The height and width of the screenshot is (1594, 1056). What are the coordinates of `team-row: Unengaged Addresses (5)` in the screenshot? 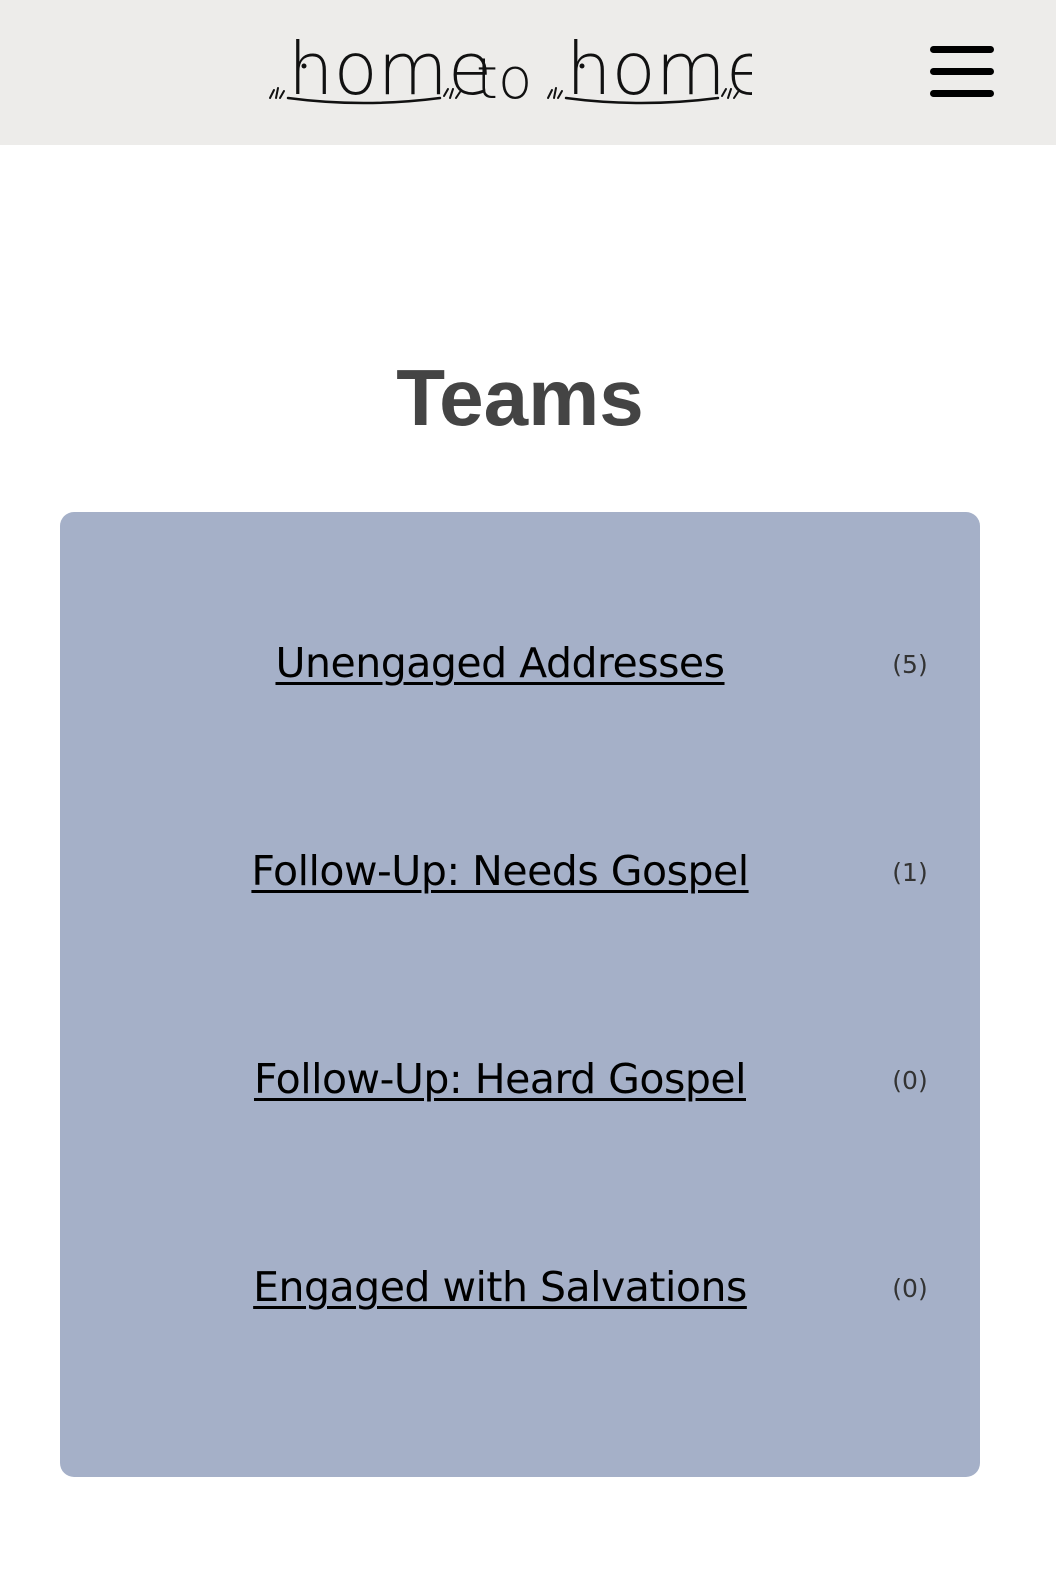 It's located at (520, 663).